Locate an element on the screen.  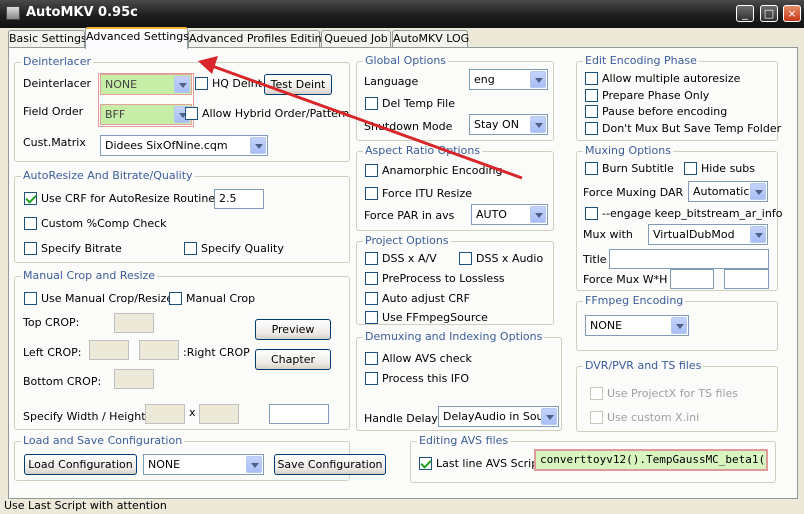
tab-automkv-log: AutoMKV LOG is located at coordinates (430, 39).